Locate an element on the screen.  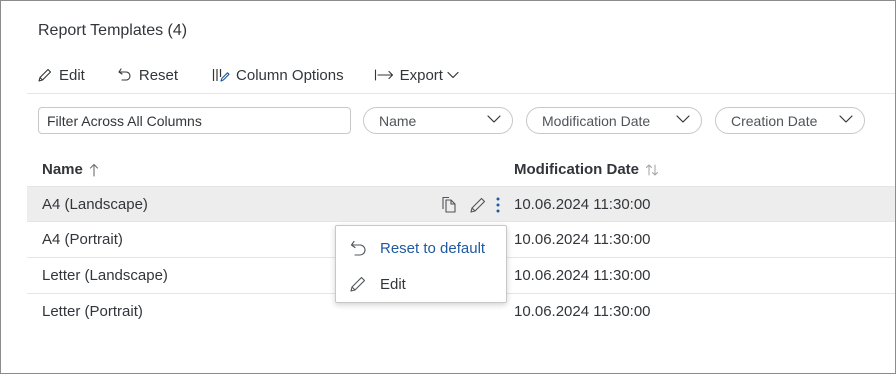
column-options-button: Column Options is located at coordinates (278, 75).